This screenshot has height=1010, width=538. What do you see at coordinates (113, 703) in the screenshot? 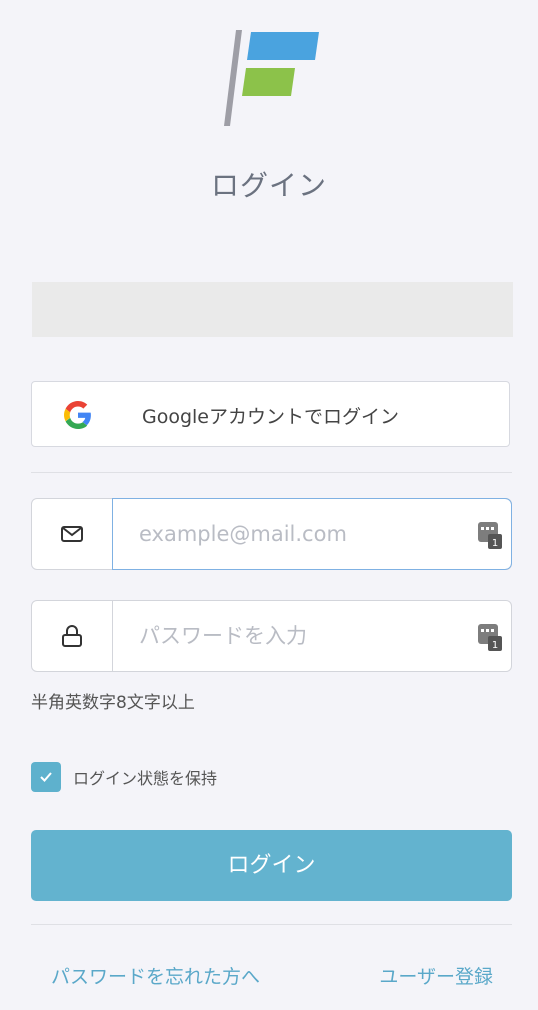
I see `password-hint: 半角英数字8文字以上` at bounding box center [113, 703].